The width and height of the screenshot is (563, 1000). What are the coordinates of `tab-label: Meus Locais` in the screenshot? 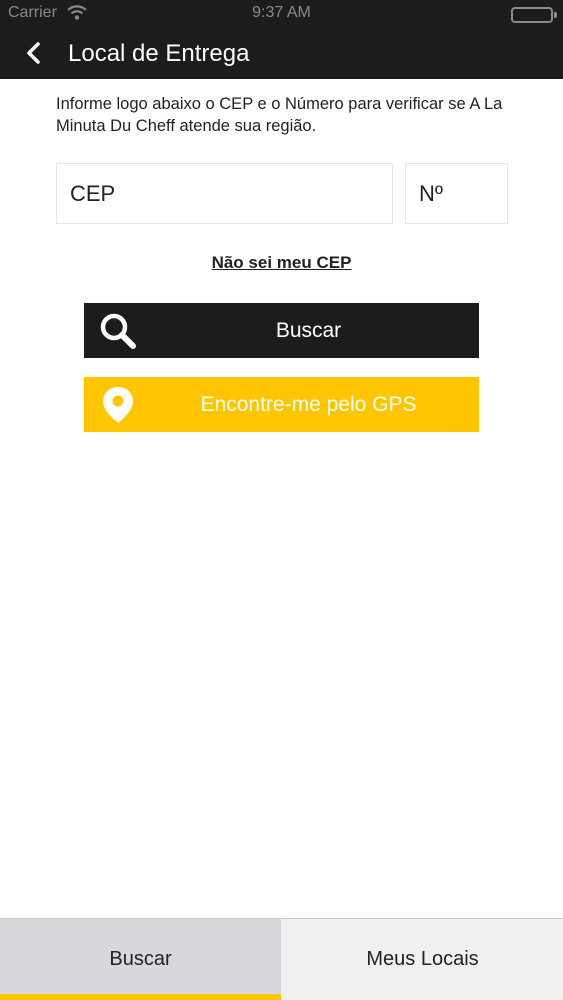 It's located at (422, 959).